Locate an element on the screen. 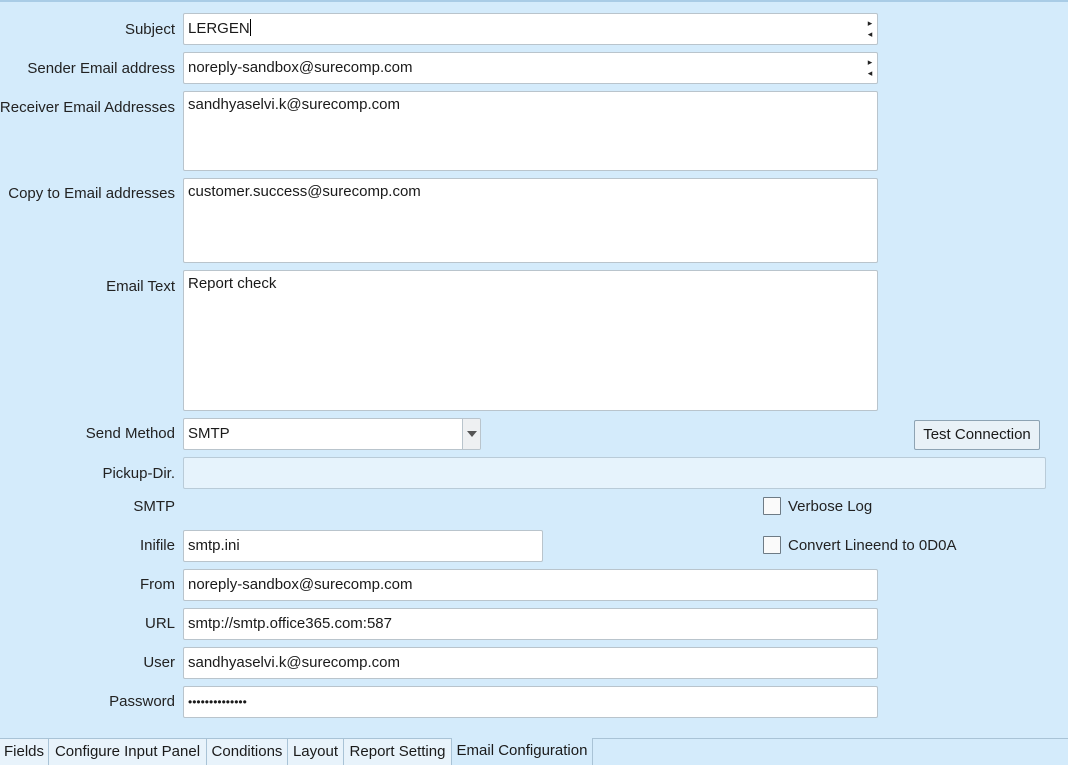 Image resolution: width=1068 pixels, height=765 pixels. password-label: Password is located at coordinates (142, 701).